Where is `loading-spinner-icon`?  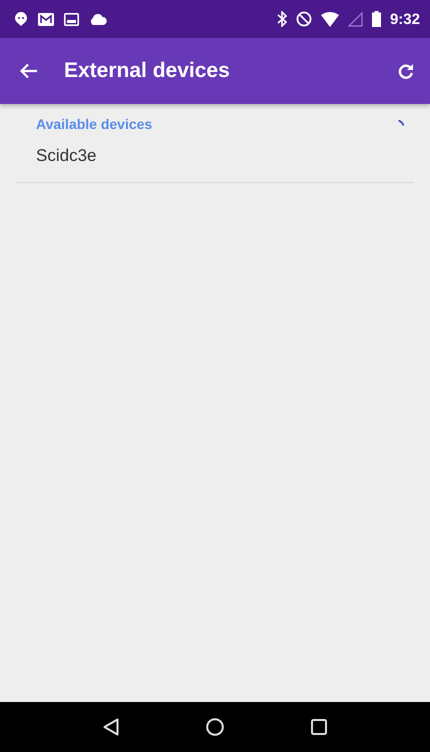 loading-spinner-icon is located at coordinates (401, 123).